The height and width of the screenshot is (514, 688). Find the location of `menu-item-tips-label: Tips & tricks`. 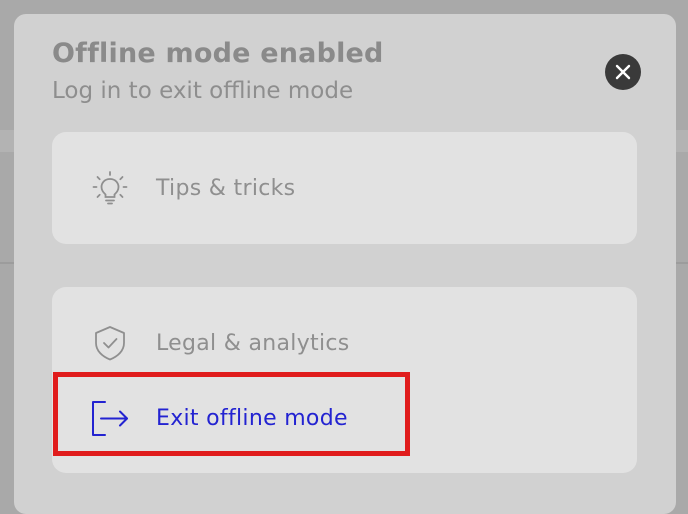

menu-item-tips-label: Tips & tricks is located at coordinates (226, 188).